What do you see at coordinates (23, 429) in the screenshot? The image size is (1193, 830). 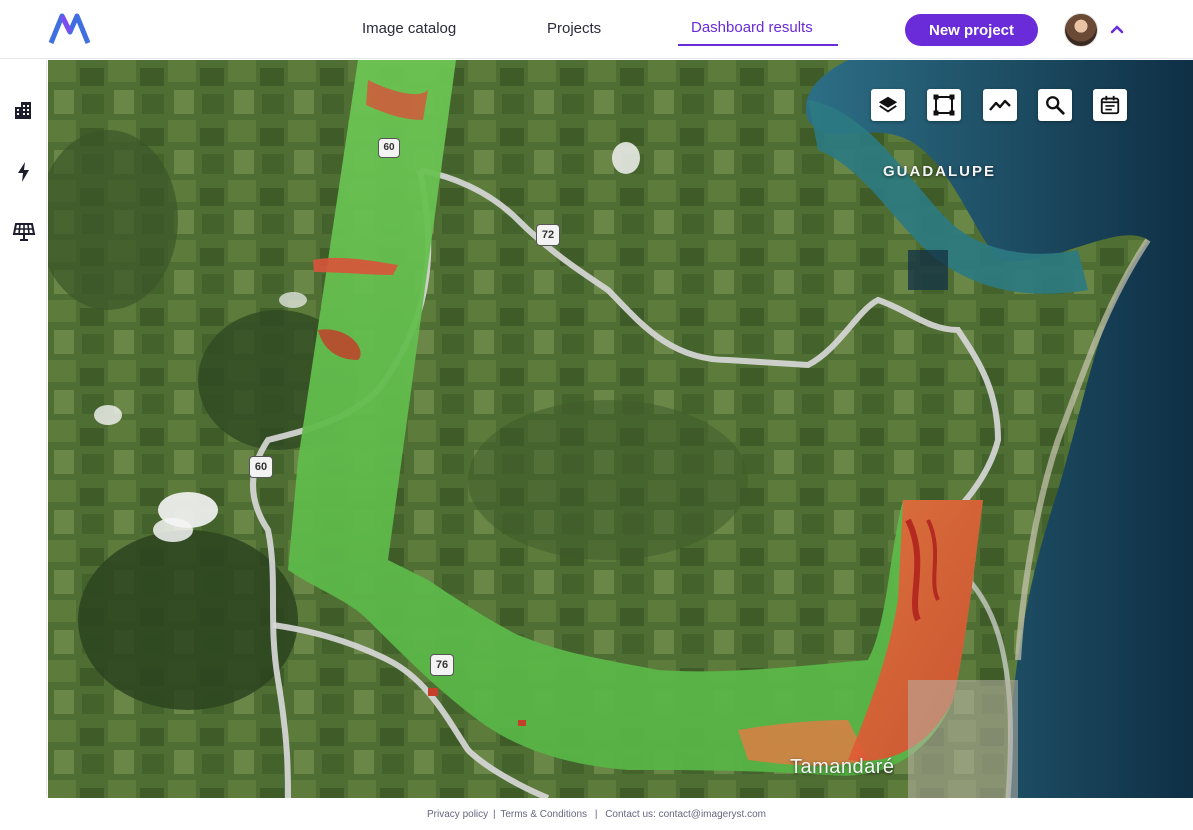 I see `left-sidebar` at bounding box center [23, 429].